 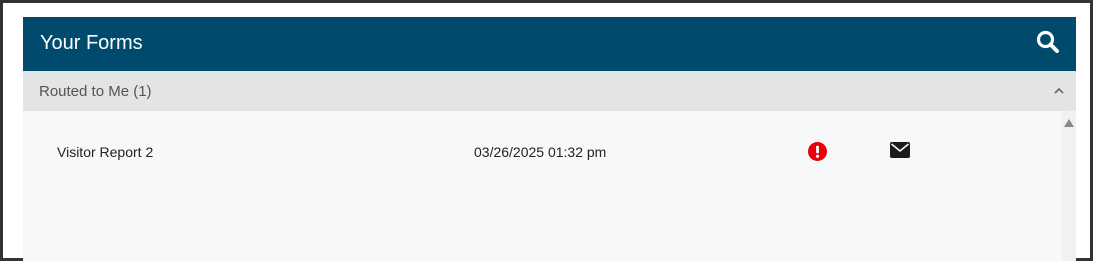 What do you see at coordinates (540, 152) in the screenshot?
I see `form-date: 03/26/2025 01:32 pm` at bounding box center [540, 152].